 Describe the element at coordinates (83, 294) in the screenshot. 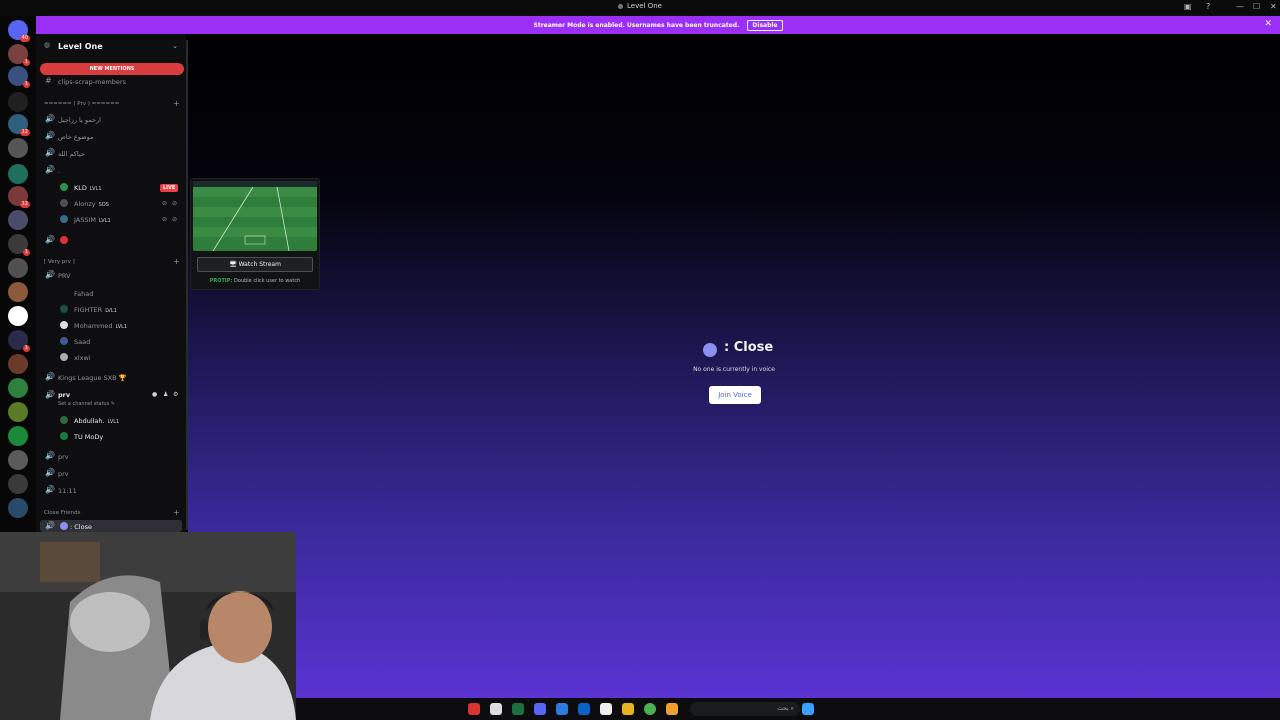

I see `voice-user-fahad: Fahad` at that location.